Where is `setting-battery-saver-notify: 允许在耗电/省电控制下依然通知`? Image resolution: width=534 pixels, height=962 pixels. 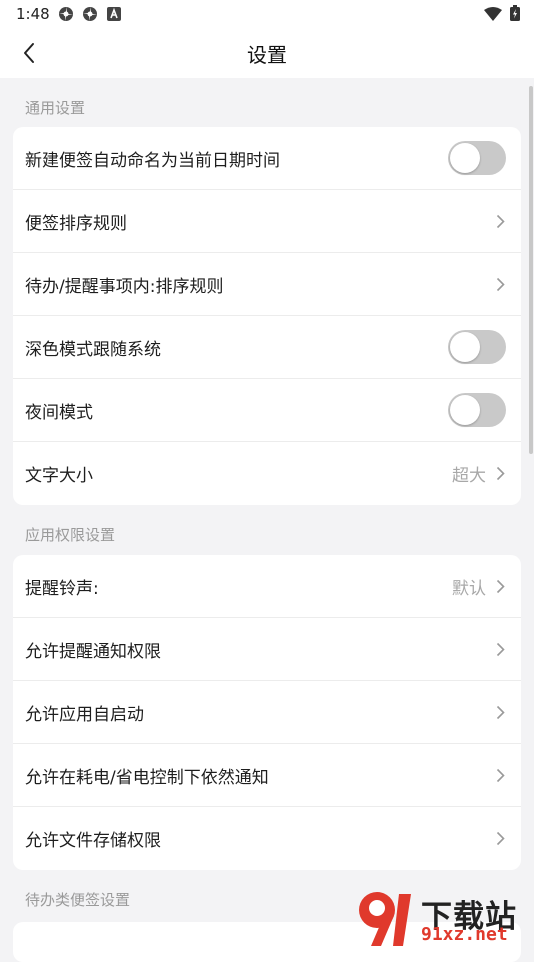 setting-battery-saver-notify: 允许在耗电/省电控制下依然通知 is located at coordinates (267, 775).